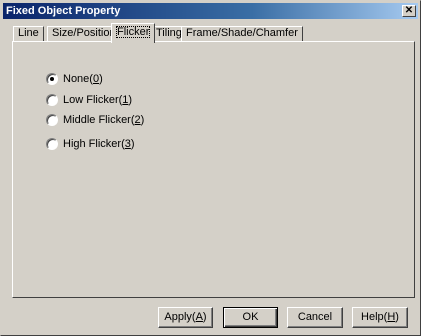 This screenshot has height=336, width=421. I want to click on radio-label: High Flicker(3), so click(99, 144).